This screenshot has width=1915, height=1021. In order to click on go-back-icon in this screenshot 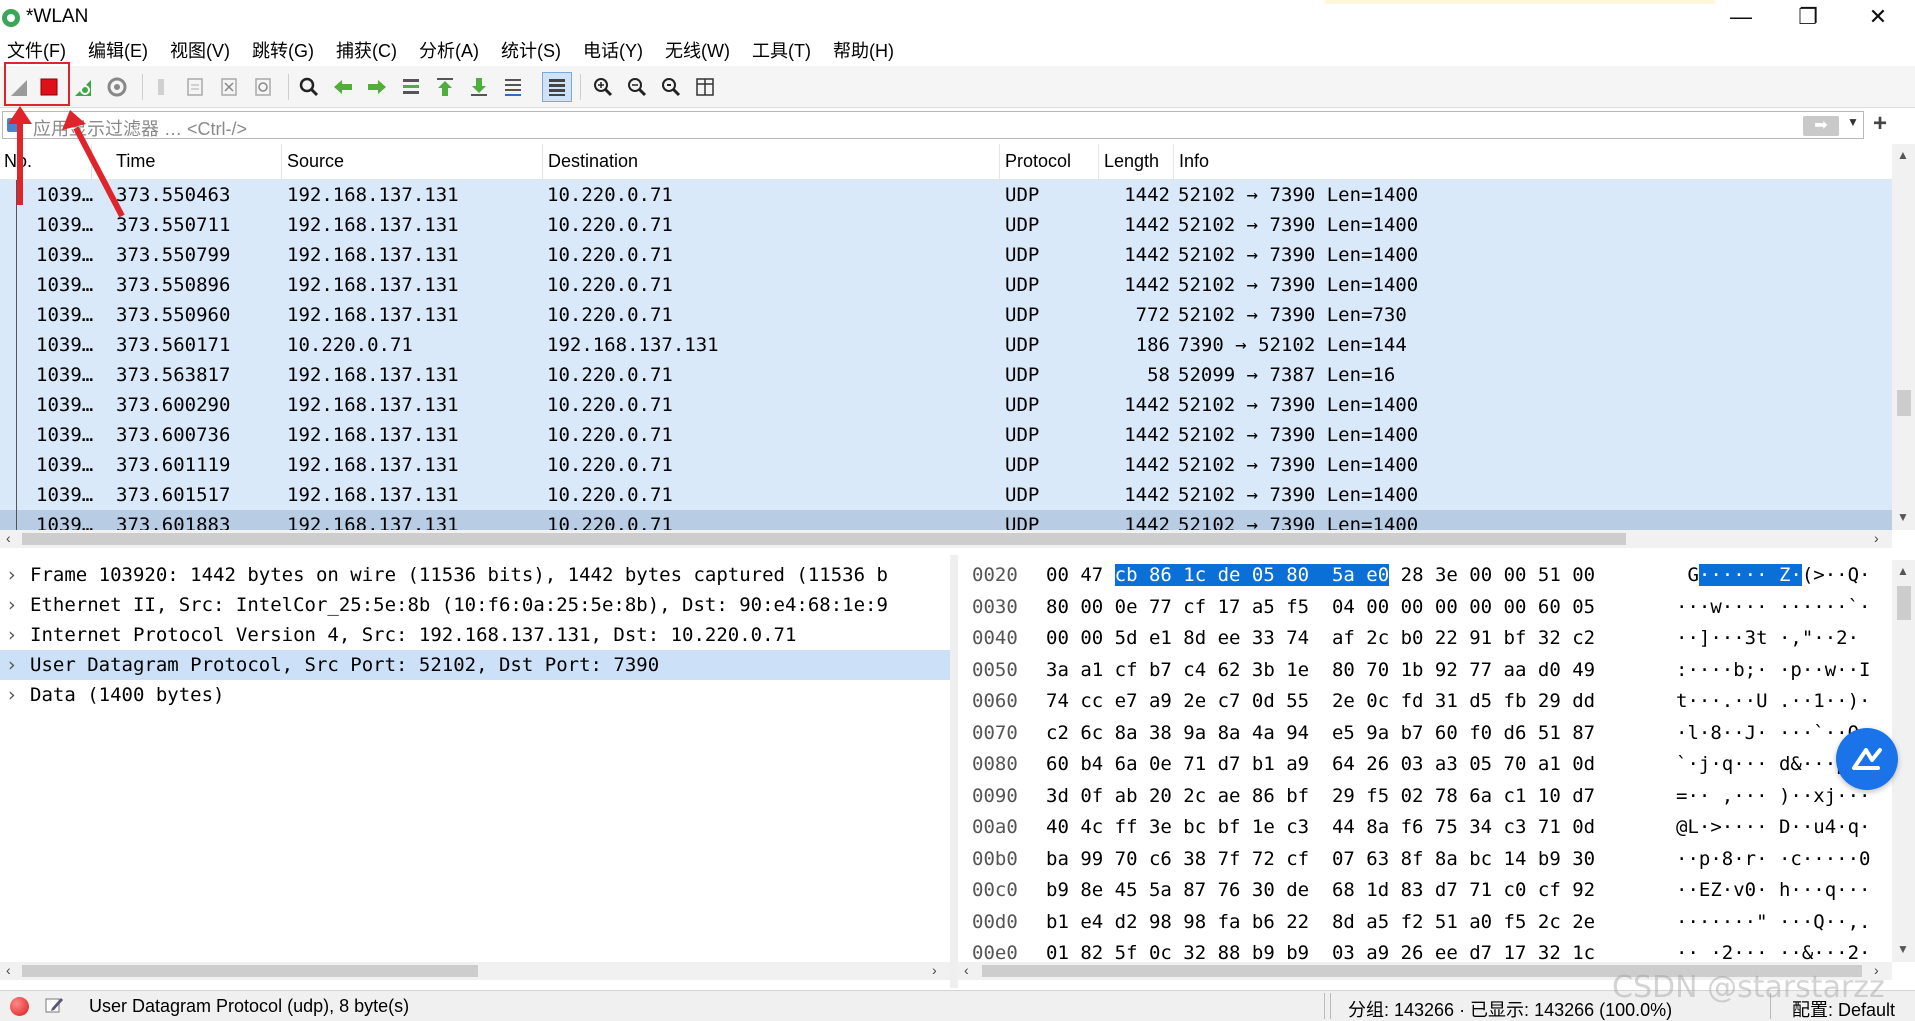, I will do `click(343, 87)`.